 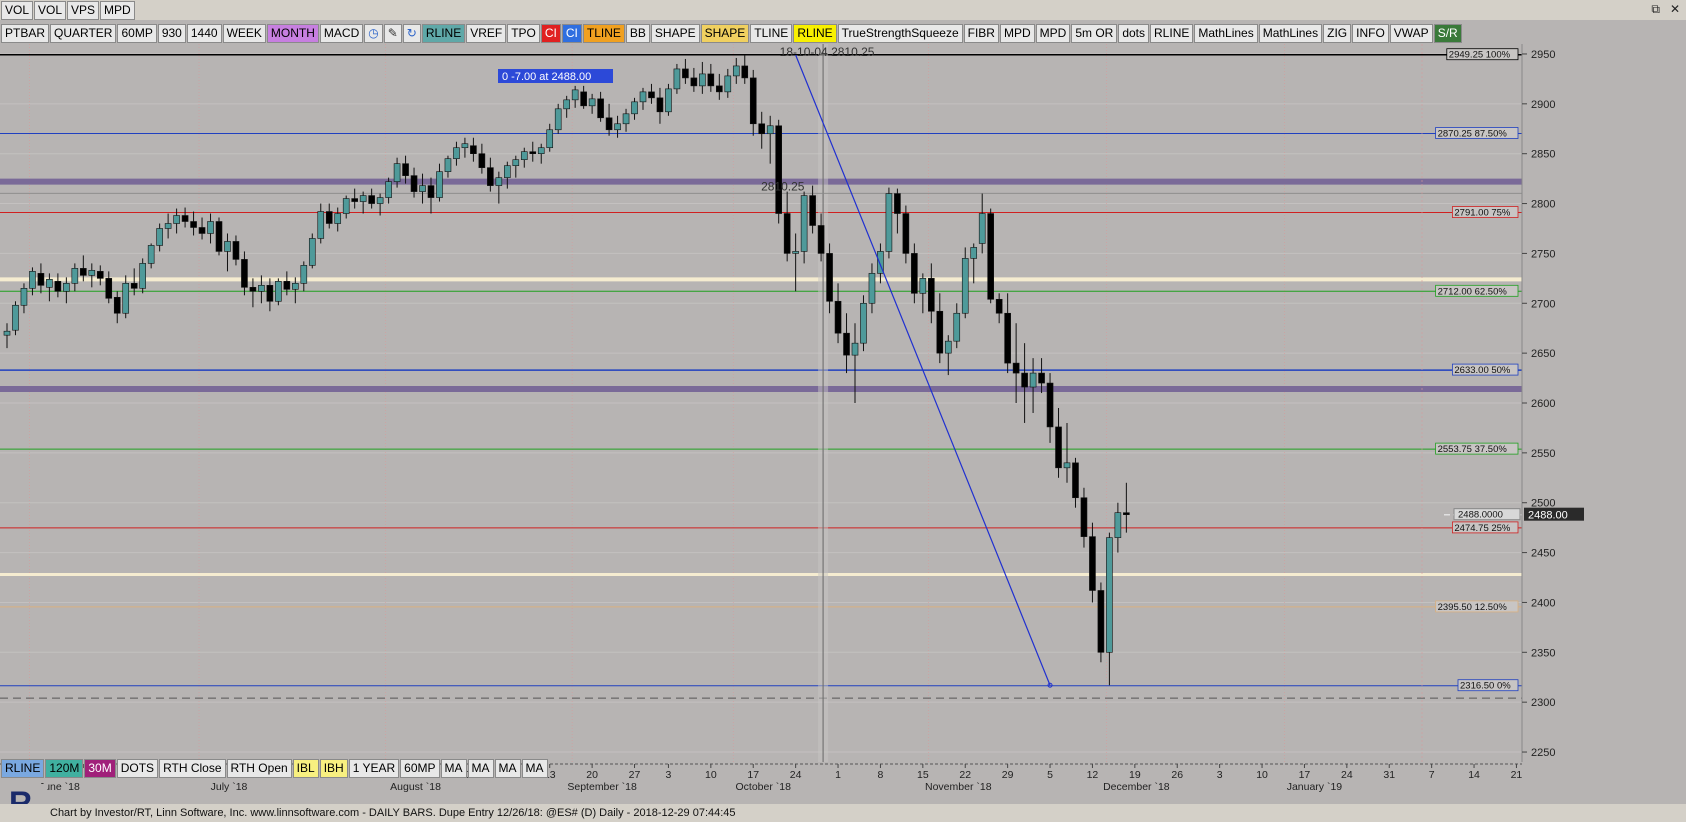 I want to click on month-button: MONTH, so click(x=292, y=33).